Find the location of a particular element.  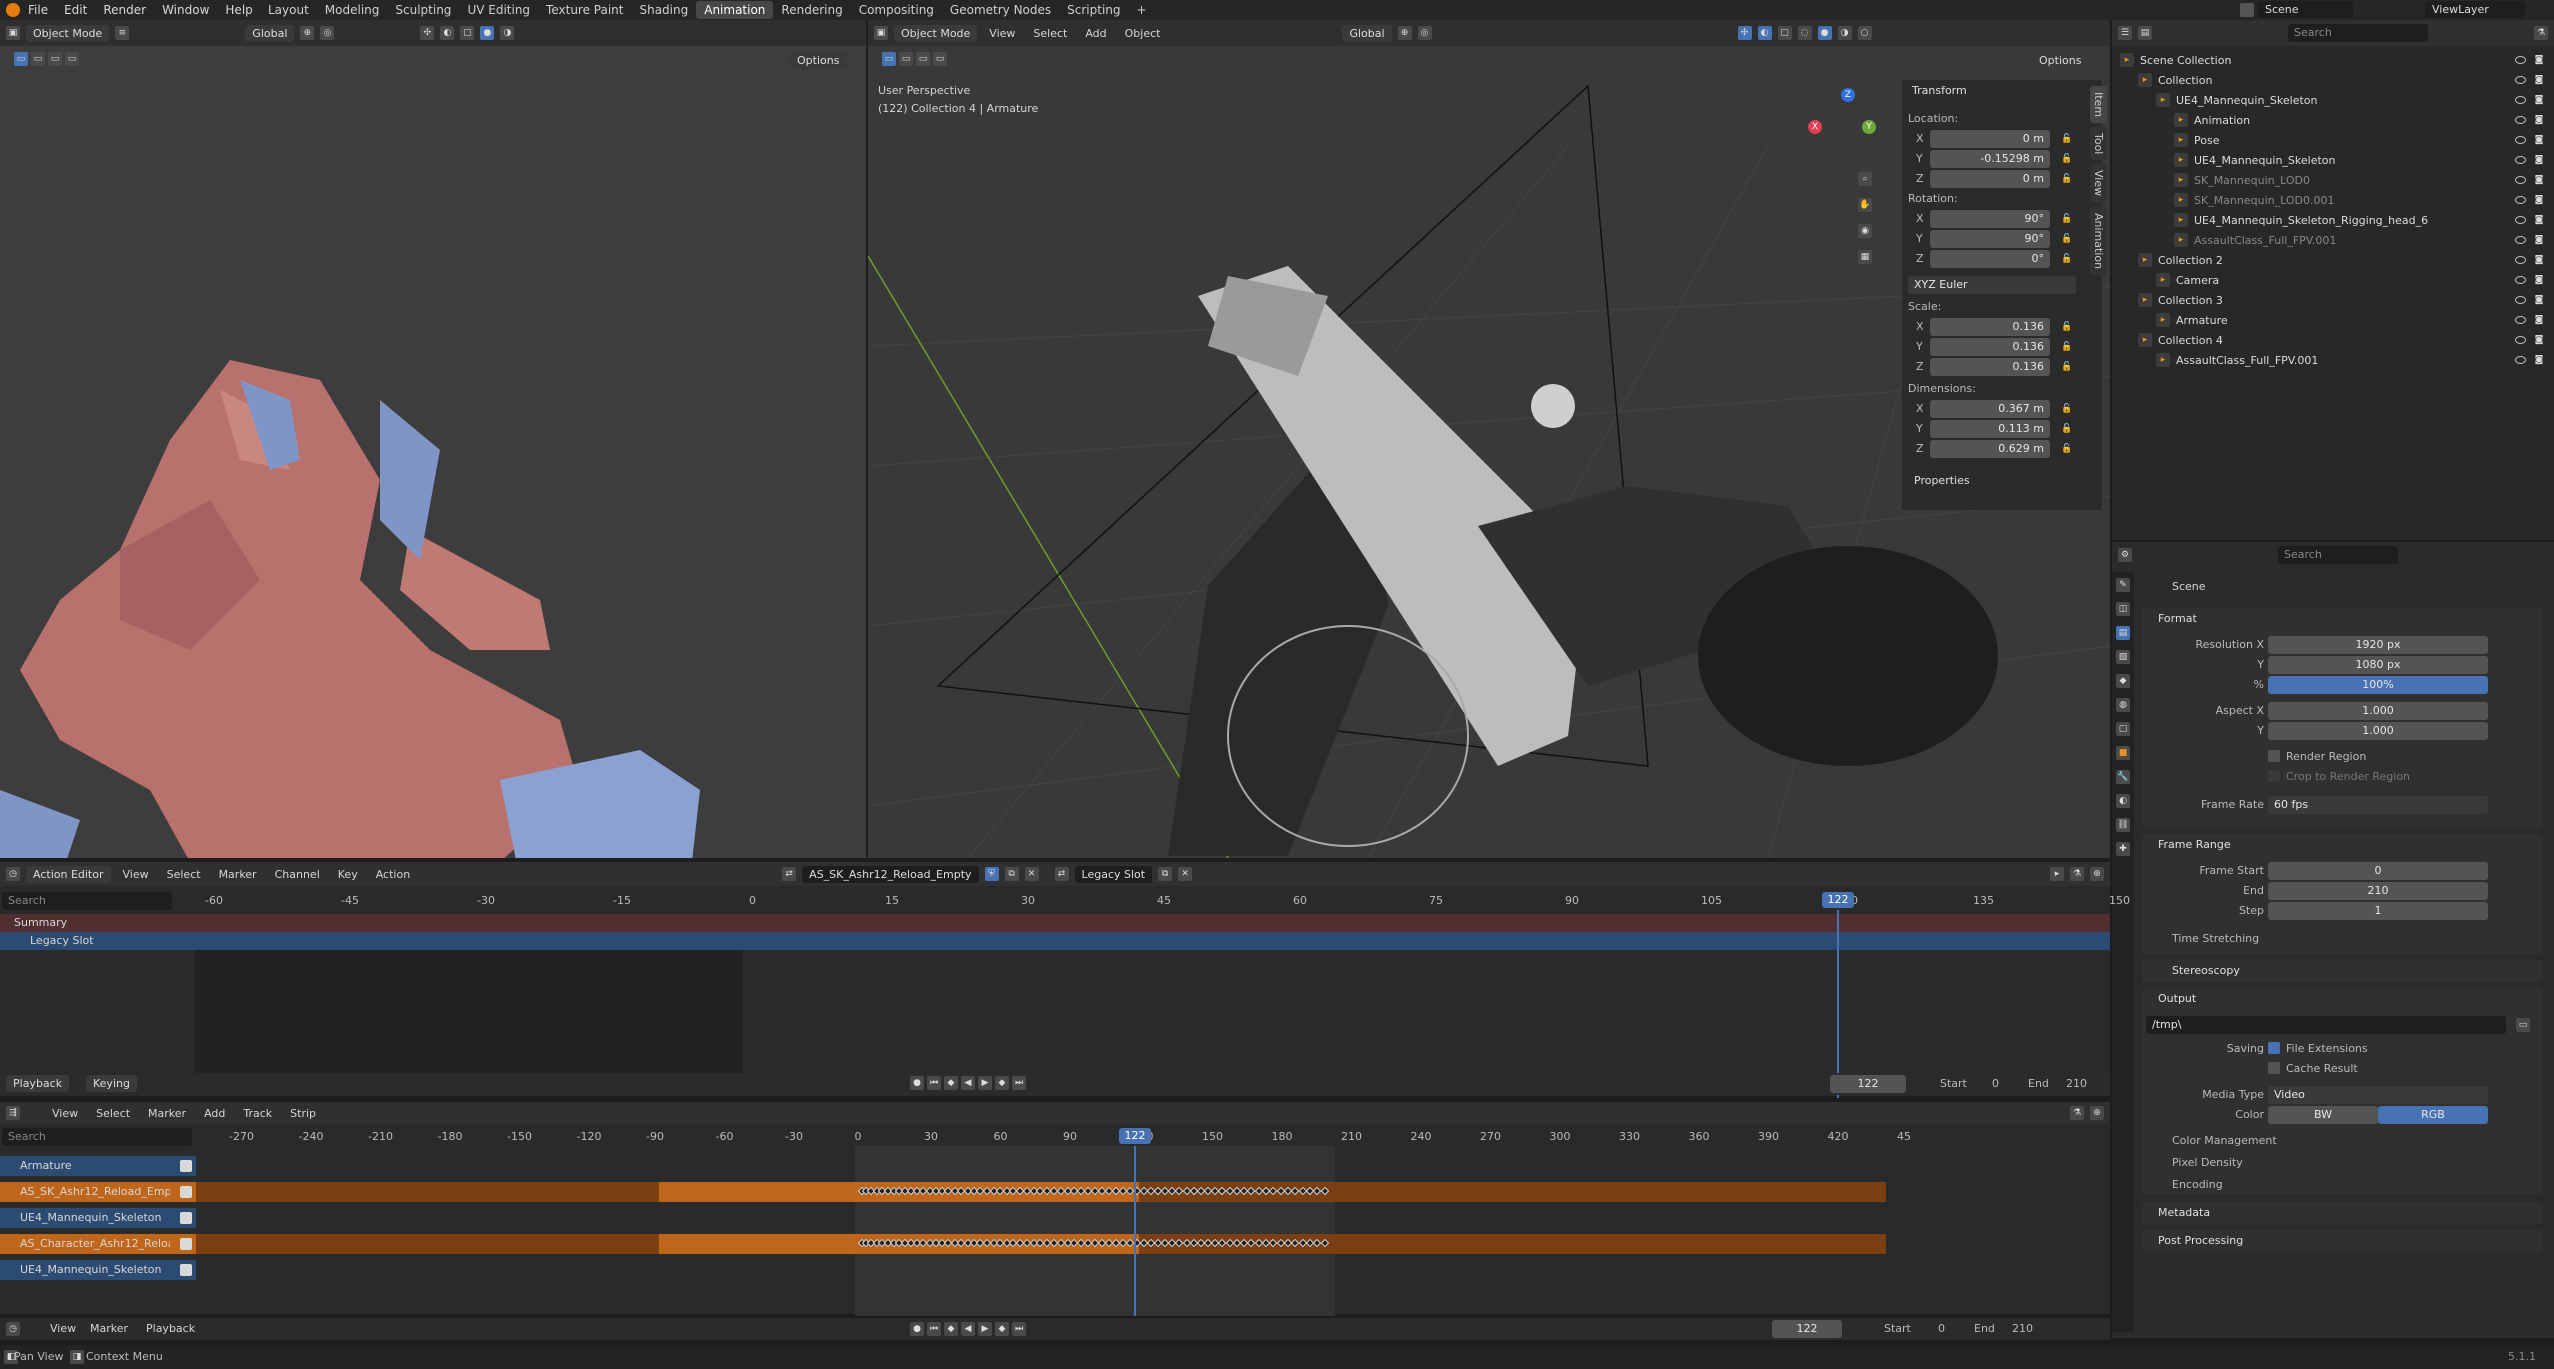

nla-menu-add: Add is located at coordinates (214, 1113).